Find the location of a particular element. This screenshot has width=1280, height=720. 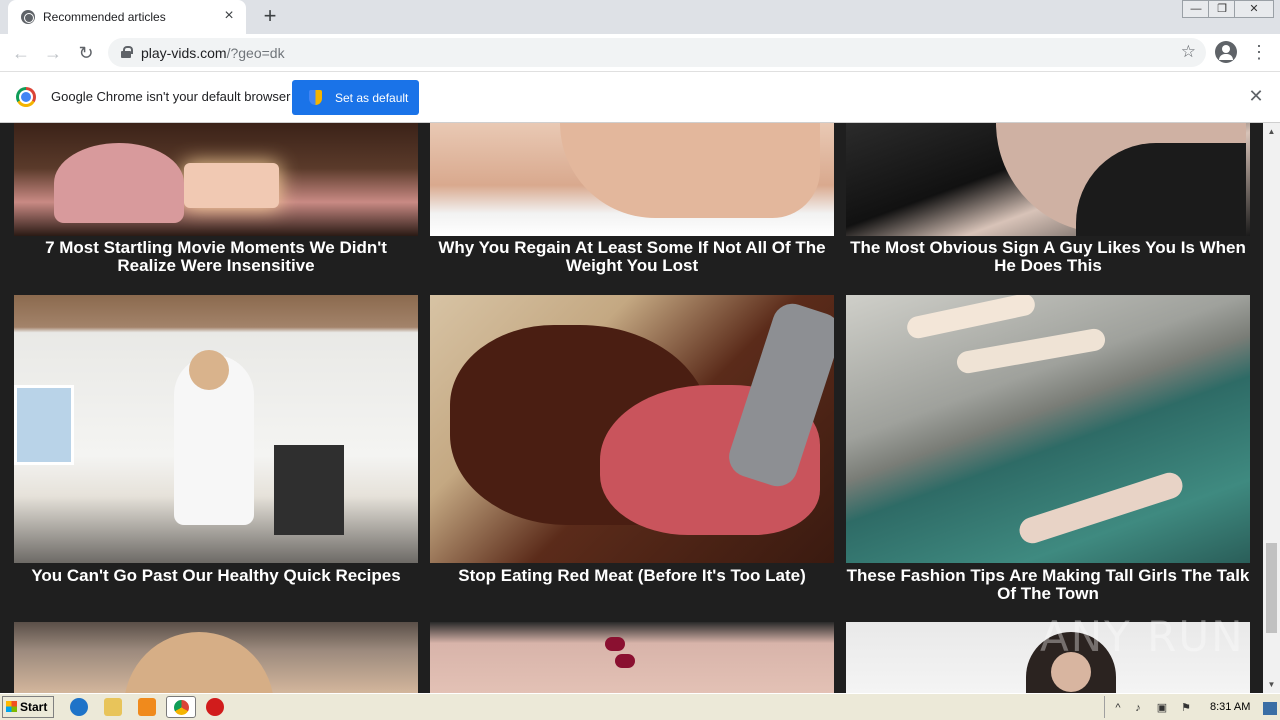

skin-shape is located at coordinates (690, 170).